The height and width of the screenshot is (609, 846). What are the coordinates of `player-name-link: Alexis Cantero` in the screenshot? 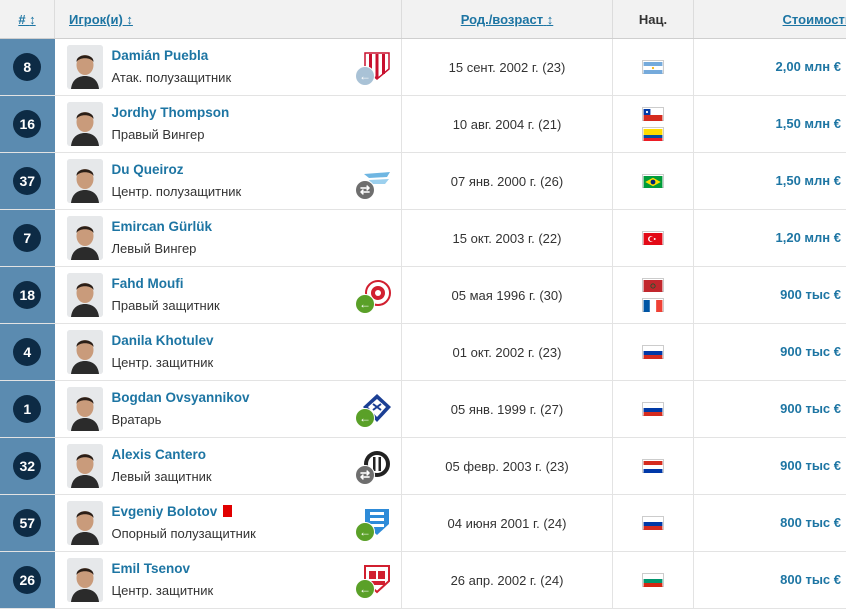 It's located at (159, 454).